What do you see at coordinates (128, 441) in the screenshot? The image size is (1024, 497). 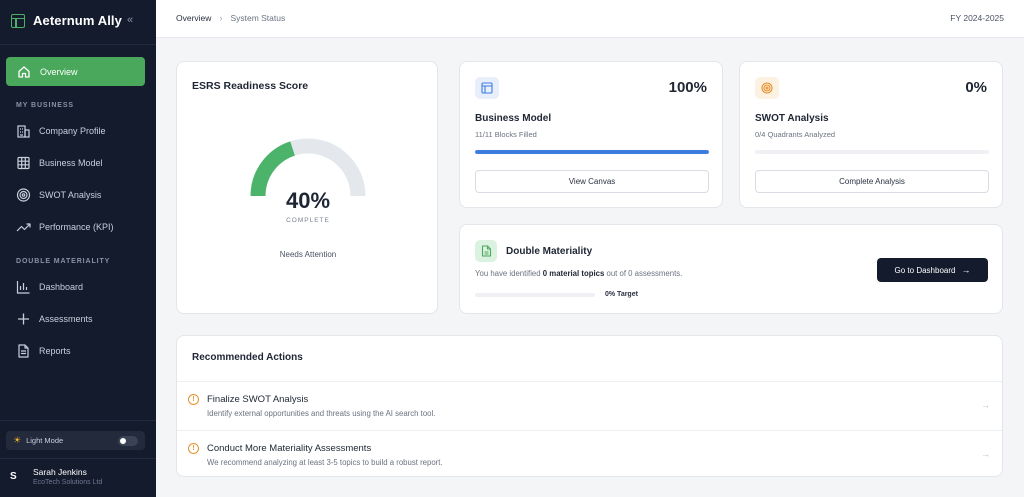 I see `toggle-switch` at bounding box center [128, 441].